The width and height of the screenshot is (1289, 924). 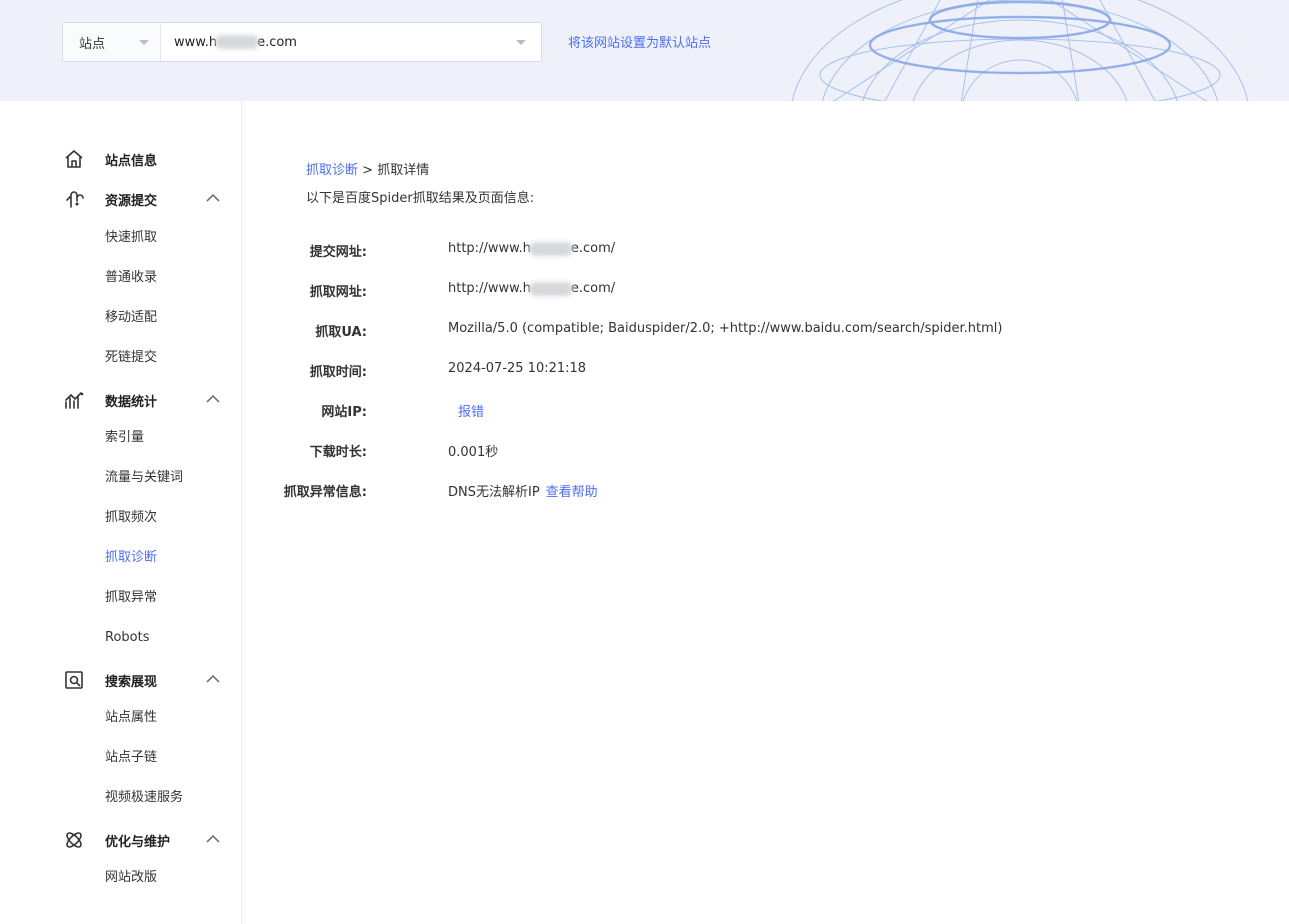 What do you see at coordinates (338, 252) in the screenshot?
I see `field-label: 提交网址:` at bounding box center [338, 252].